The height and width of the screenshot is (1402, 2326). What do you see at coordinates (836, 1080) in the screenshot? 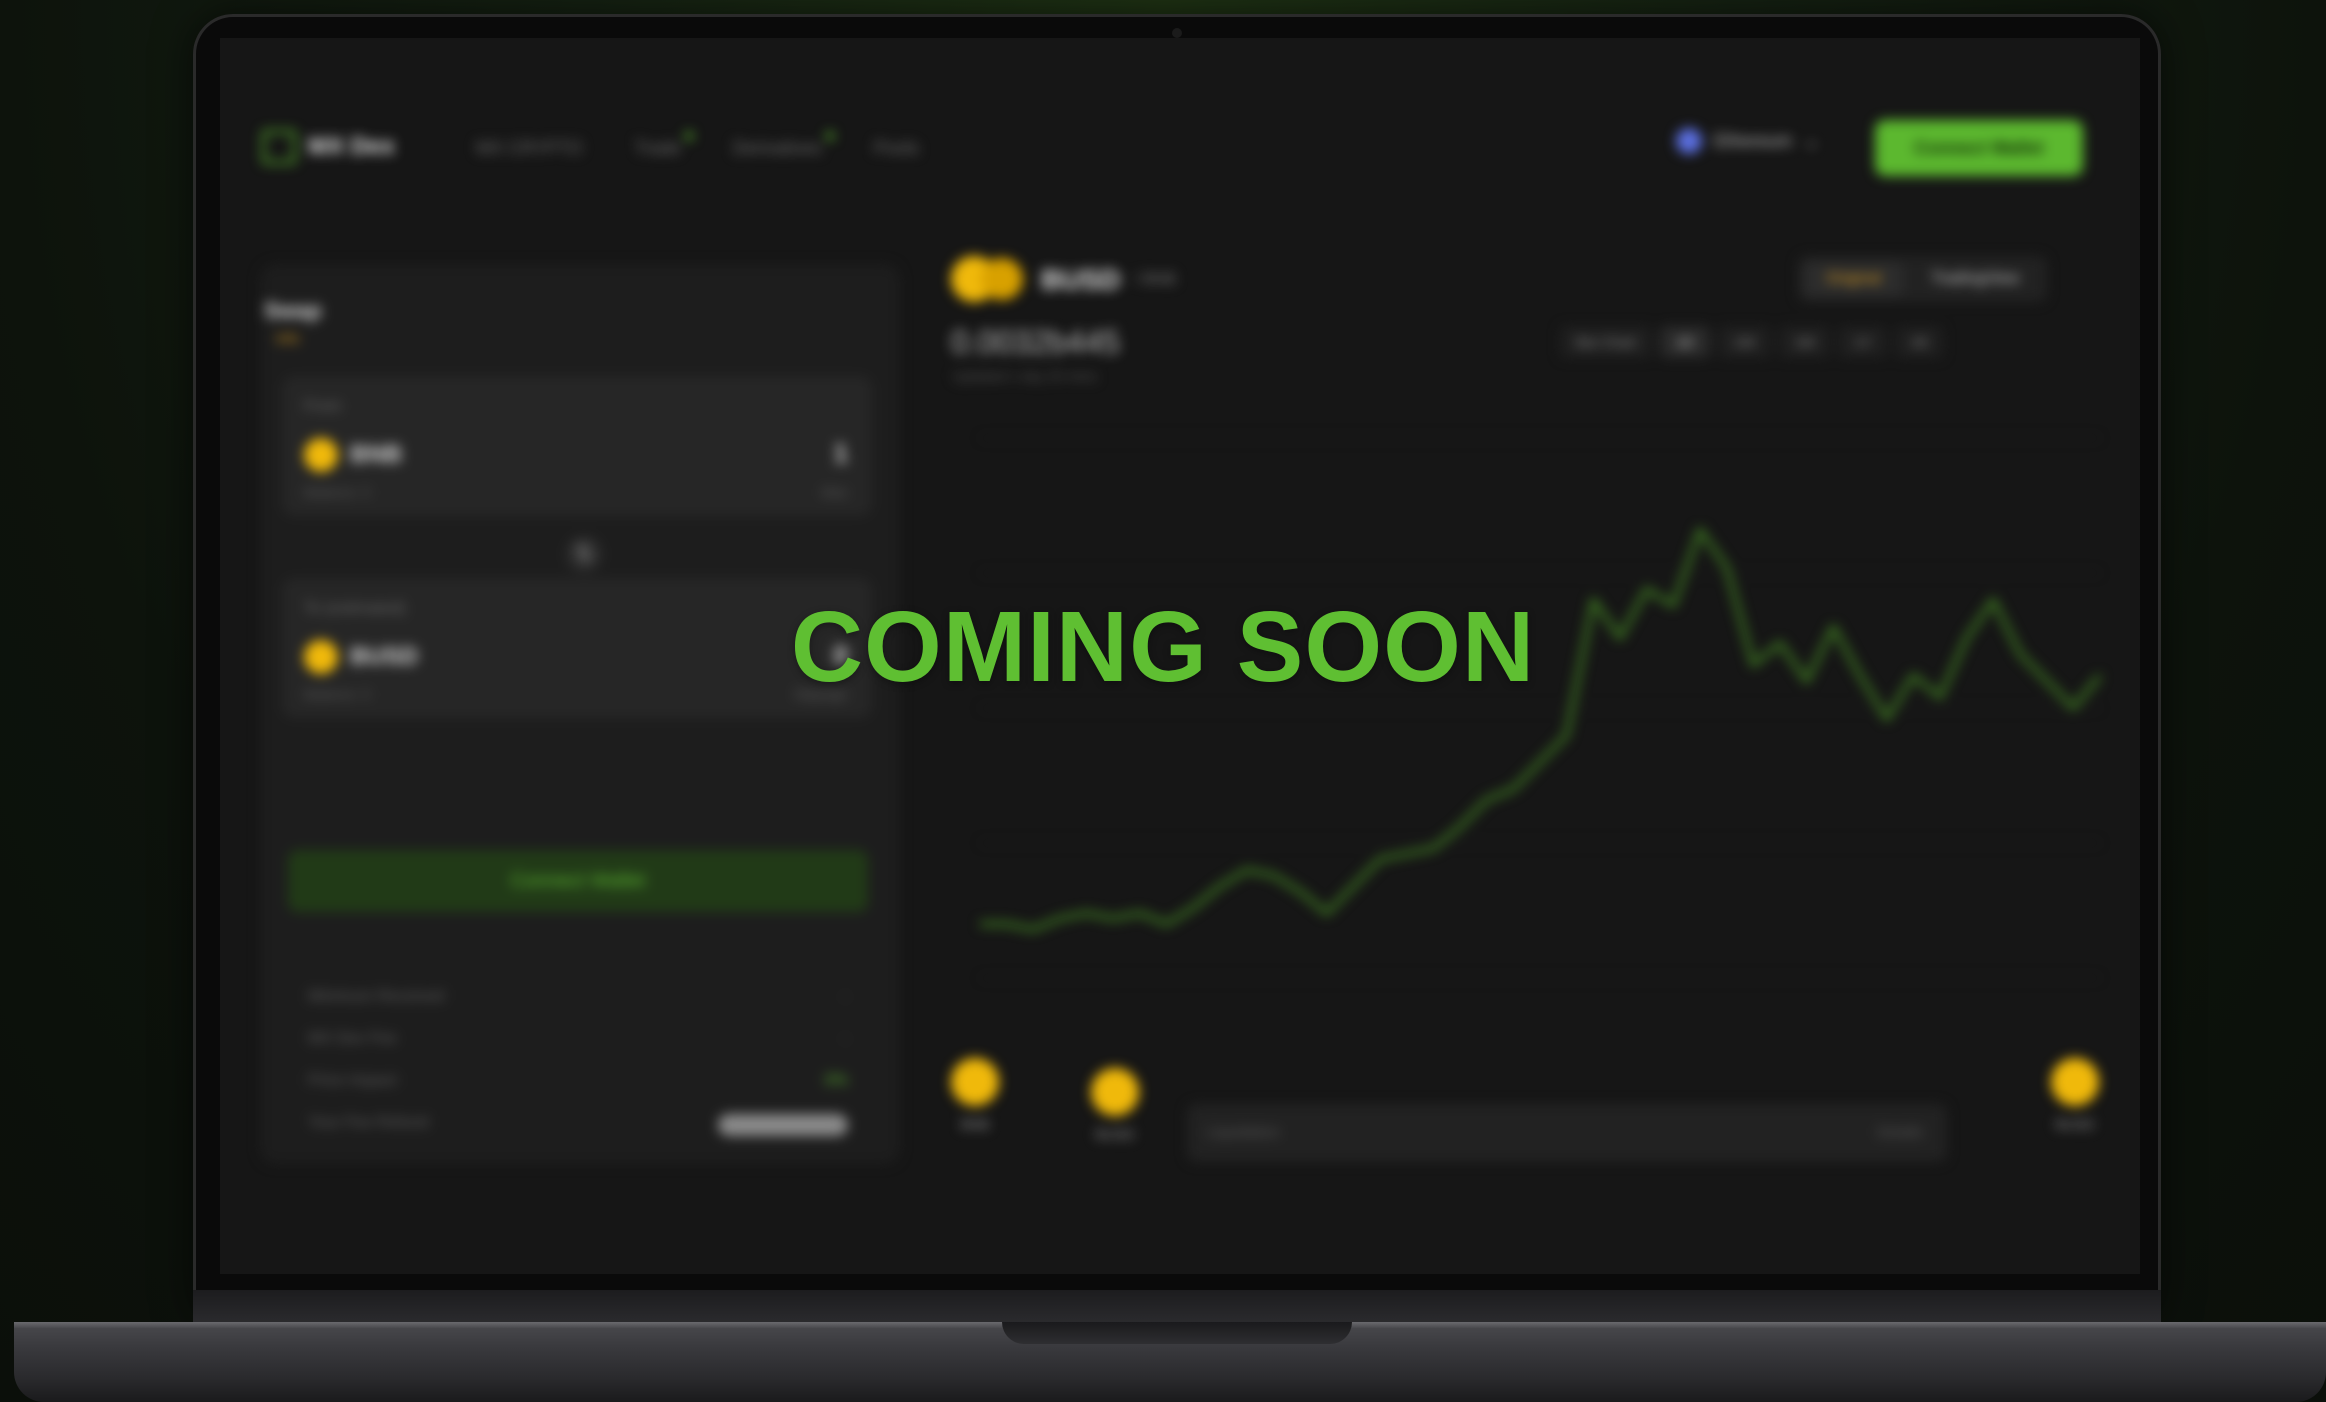
I see `info-value: 0%` at bounding box center [836, 1080].